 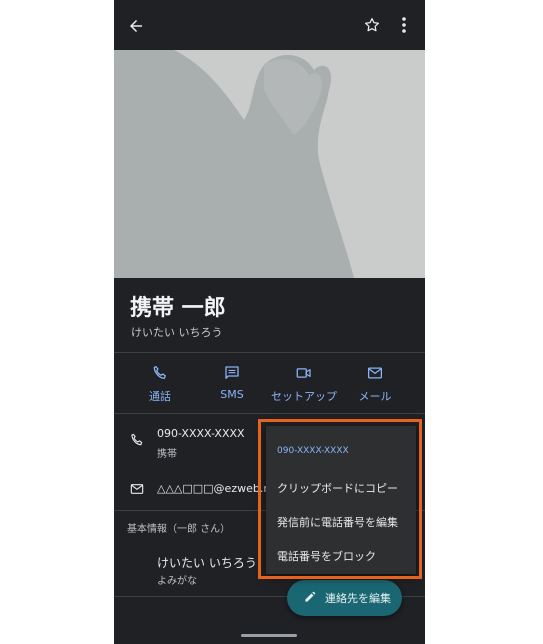 What do you see at coordinates (160, 384) in the screenshot?
I see `call-action-button: 通話` at bounding box center [160, 384].